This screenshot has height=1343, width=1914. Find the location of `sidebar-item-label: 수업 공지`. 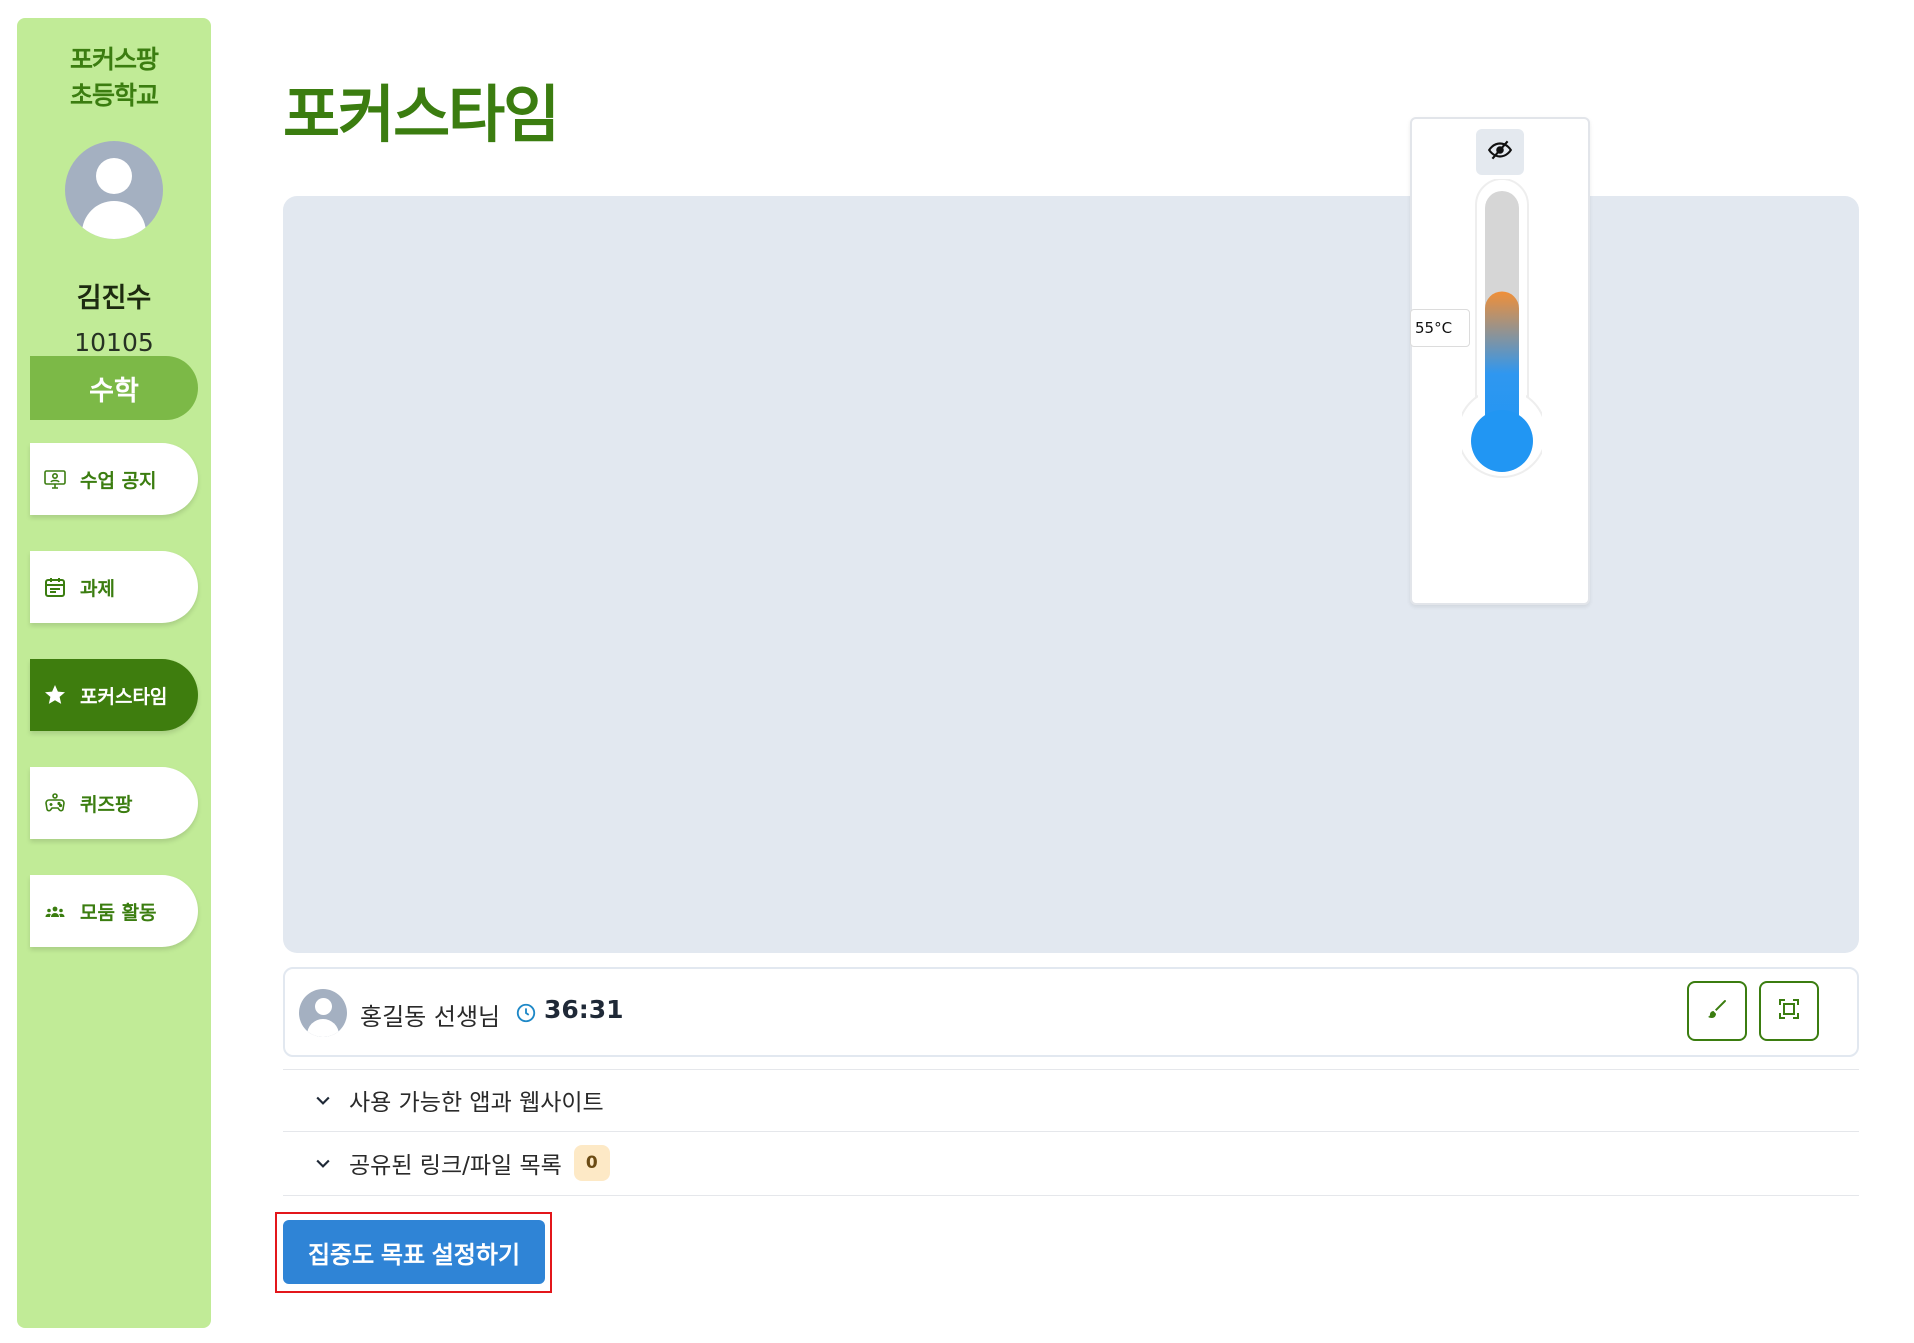

sidebar-item-label: 수업 공지 is located at coordinates (118, 480).